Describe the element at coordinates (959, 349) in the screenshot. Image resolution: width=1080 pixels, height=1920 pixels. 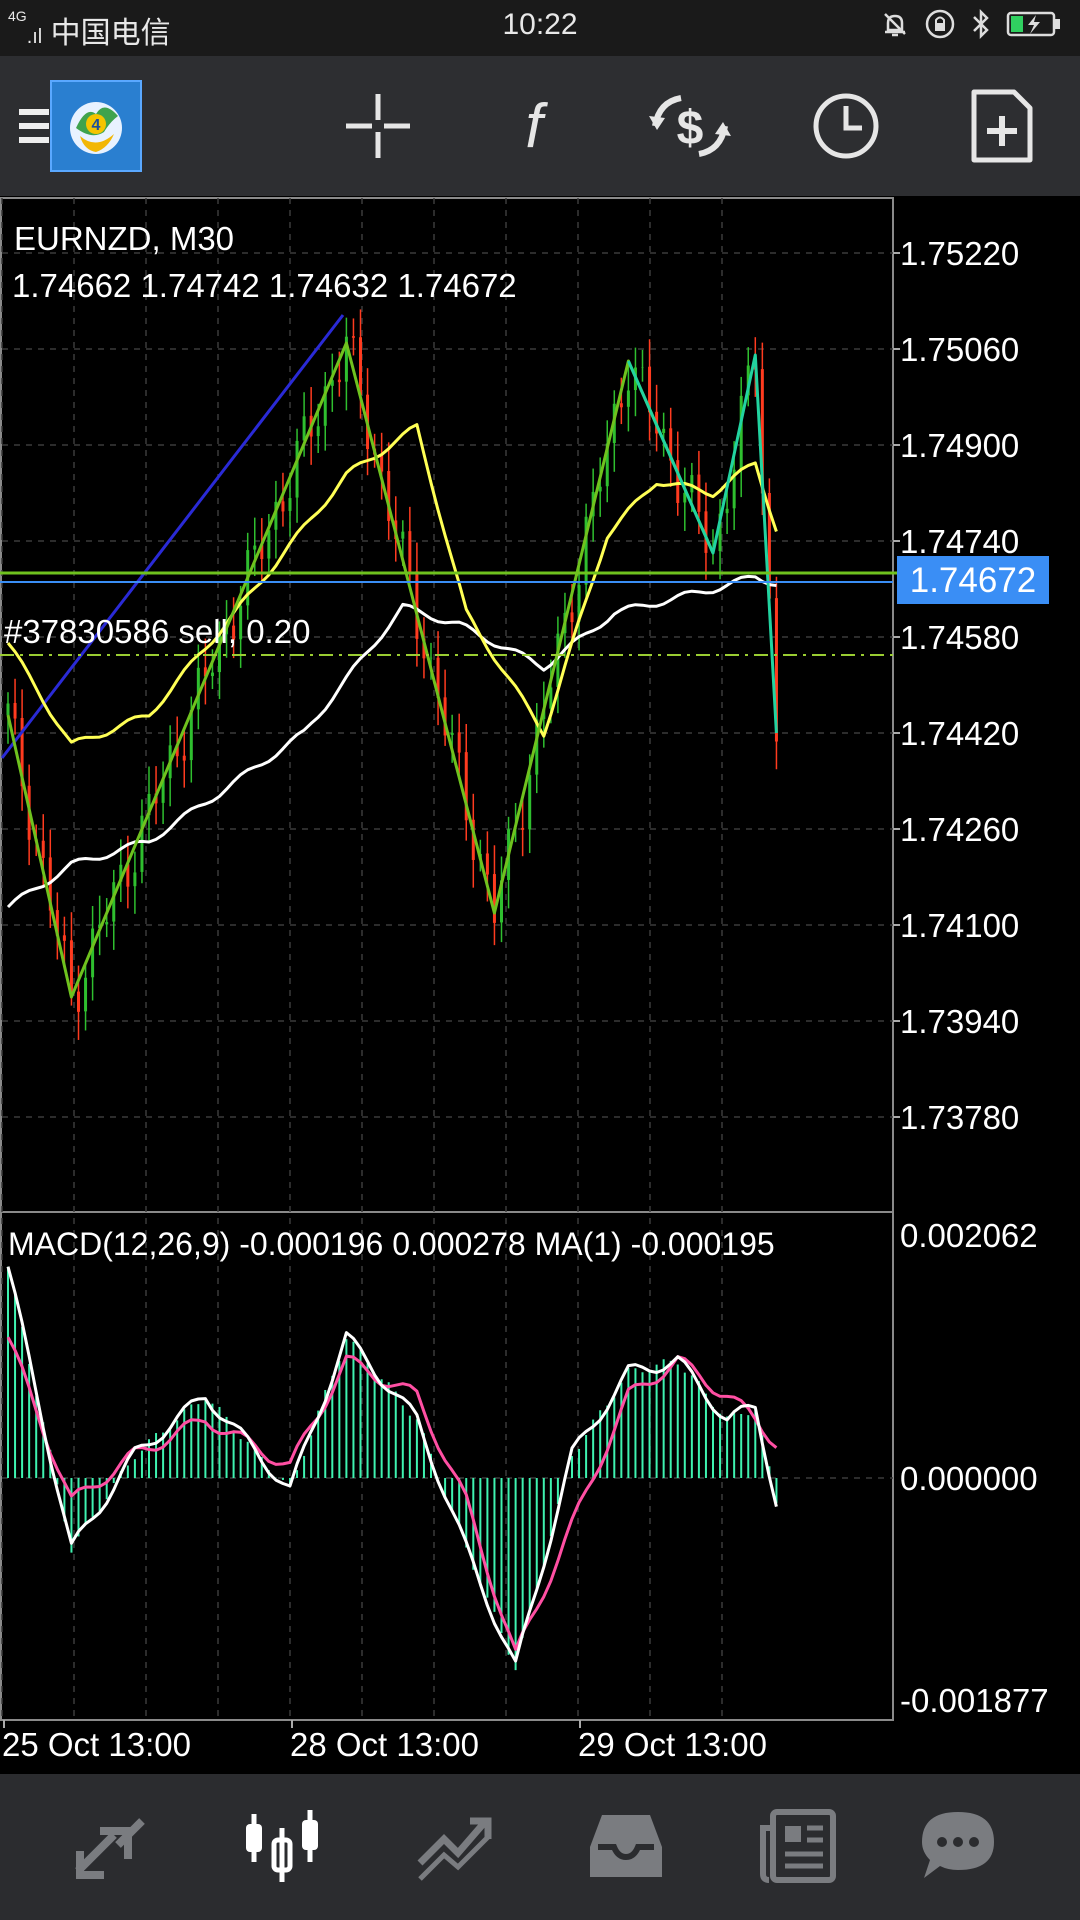
I see `price-tick-label: 1.75060` at that location.